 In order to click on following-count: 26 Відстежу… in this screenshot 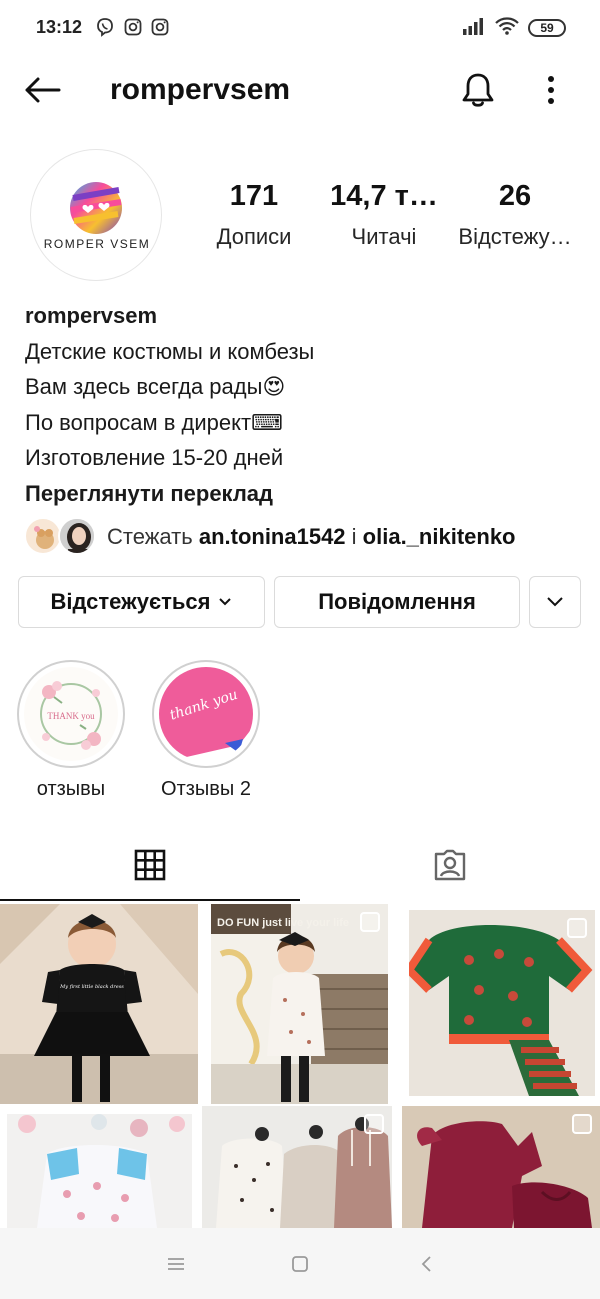, I will do `click(515, 216)`.